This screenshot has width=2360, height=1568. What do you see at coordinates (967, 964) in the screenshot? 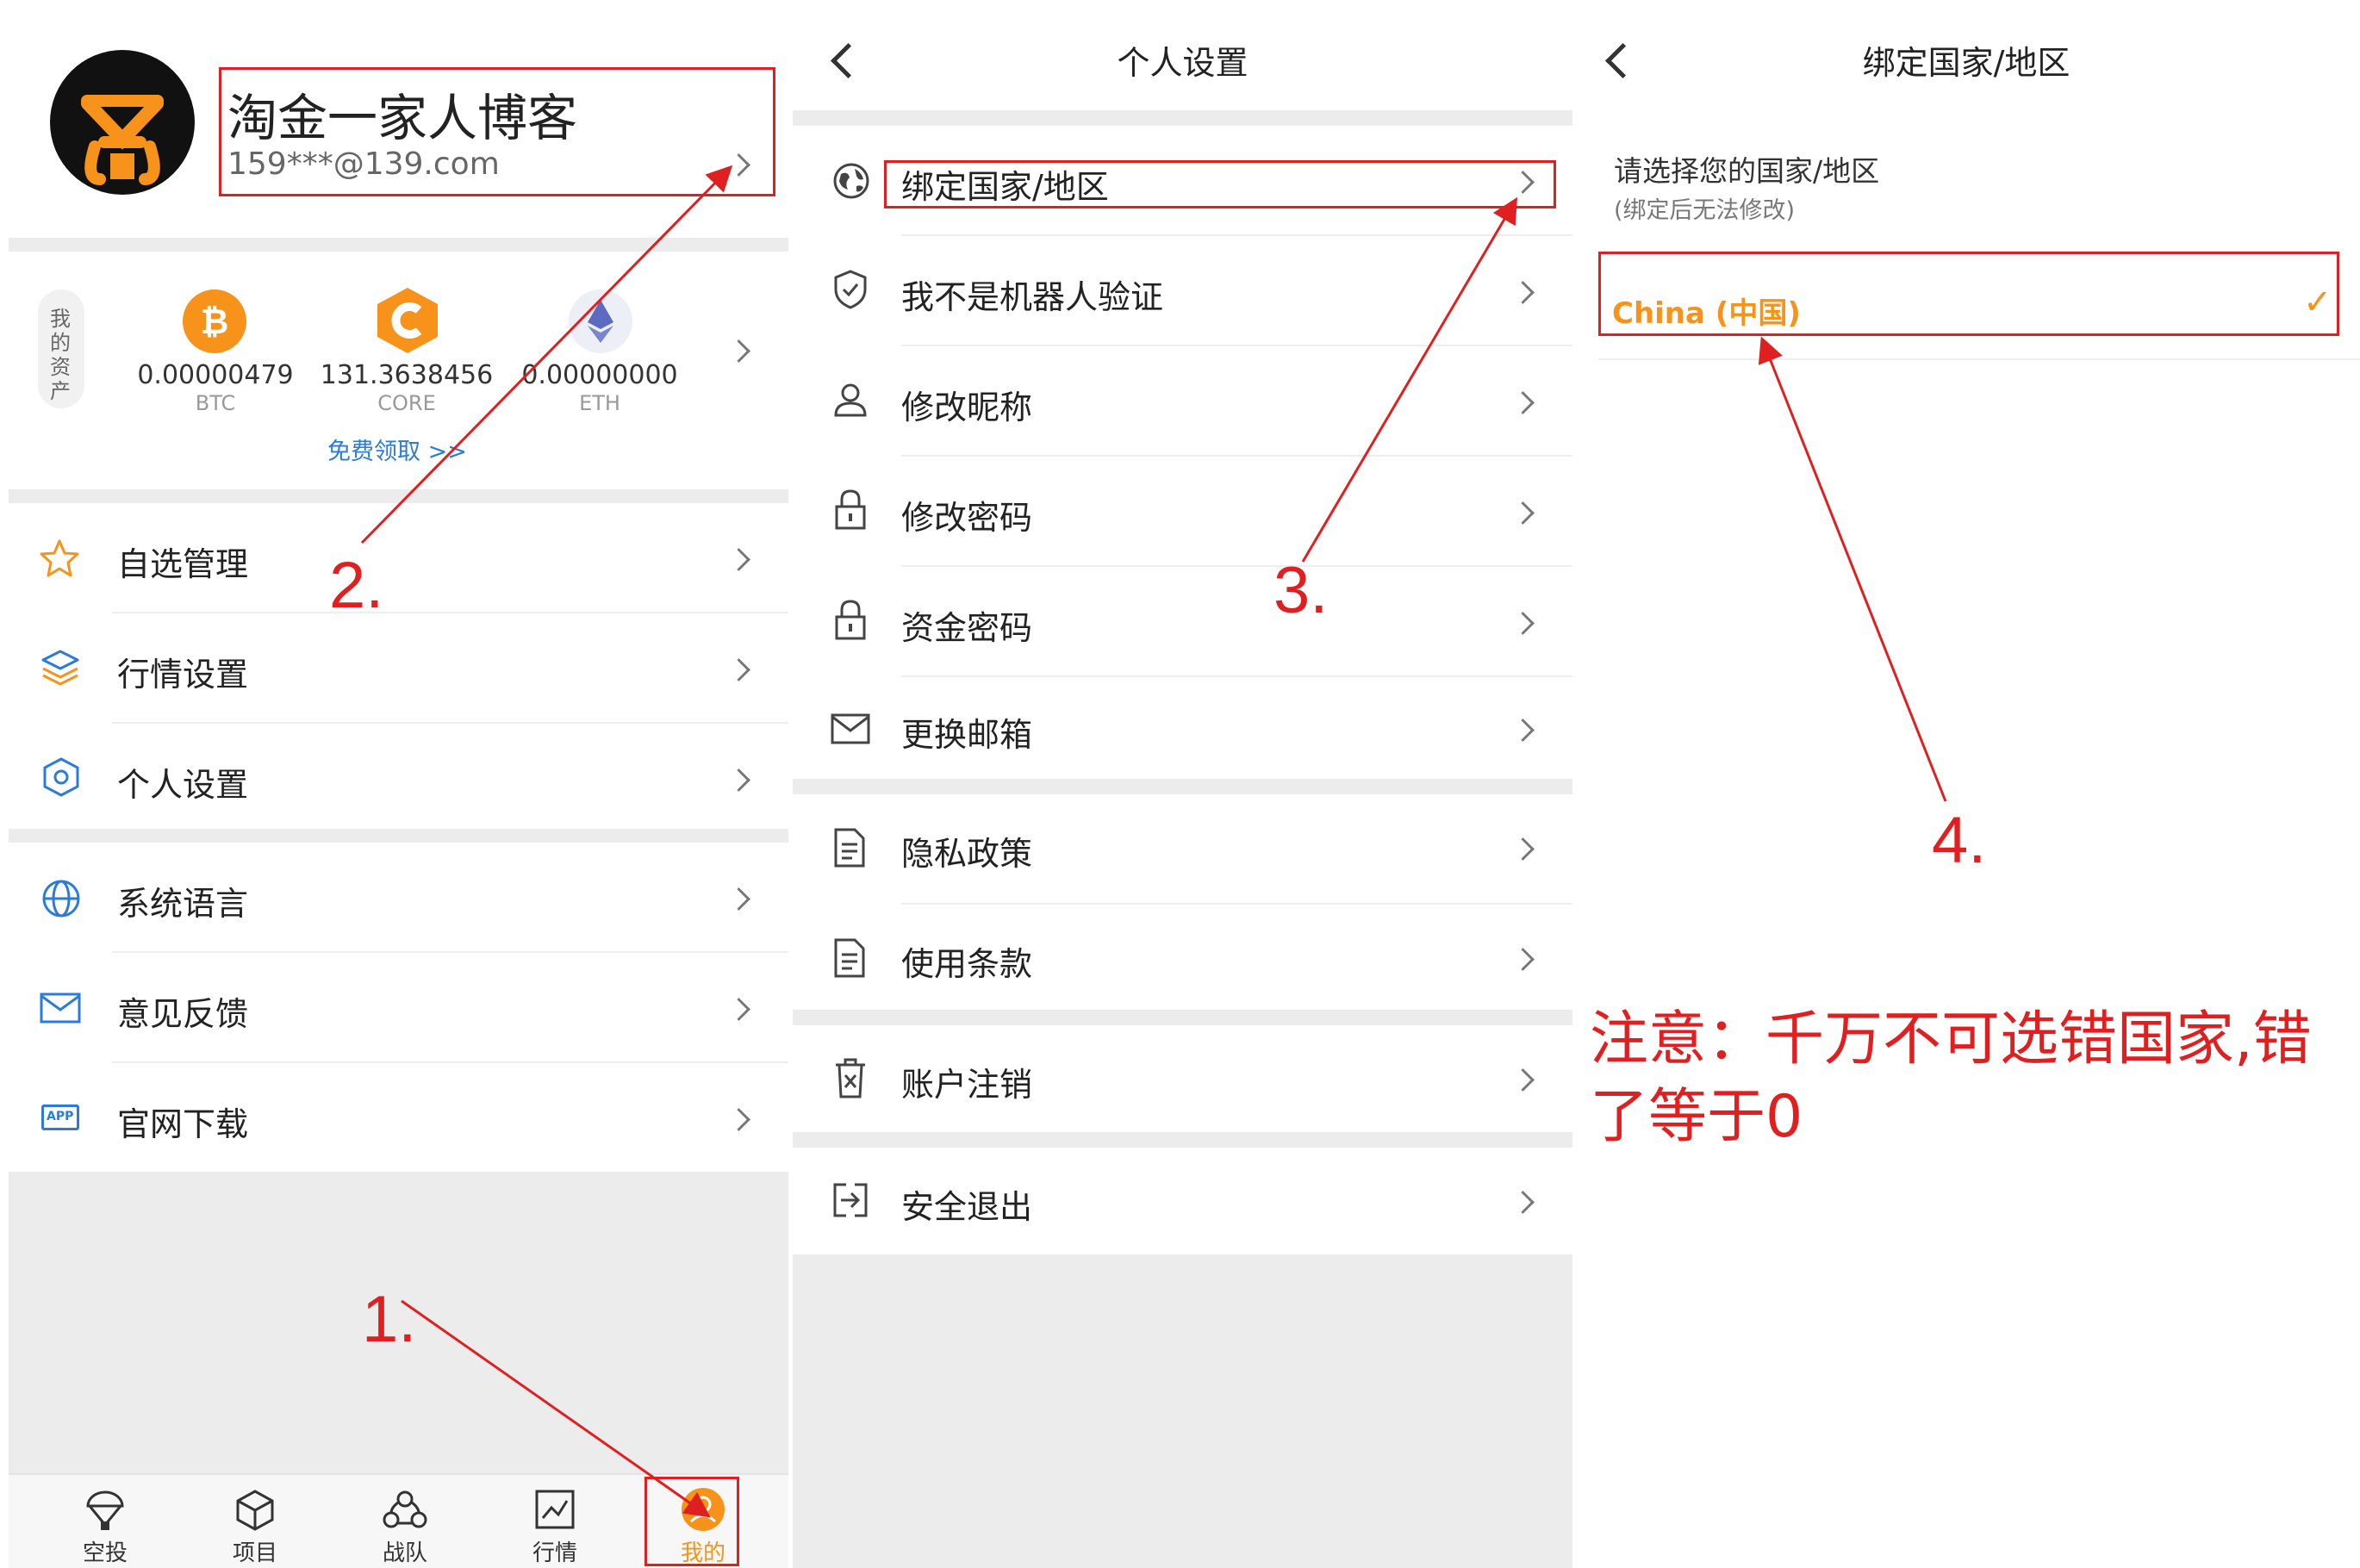
I see `settings-item-label: 使用条款` at bounding box center [967, 964].